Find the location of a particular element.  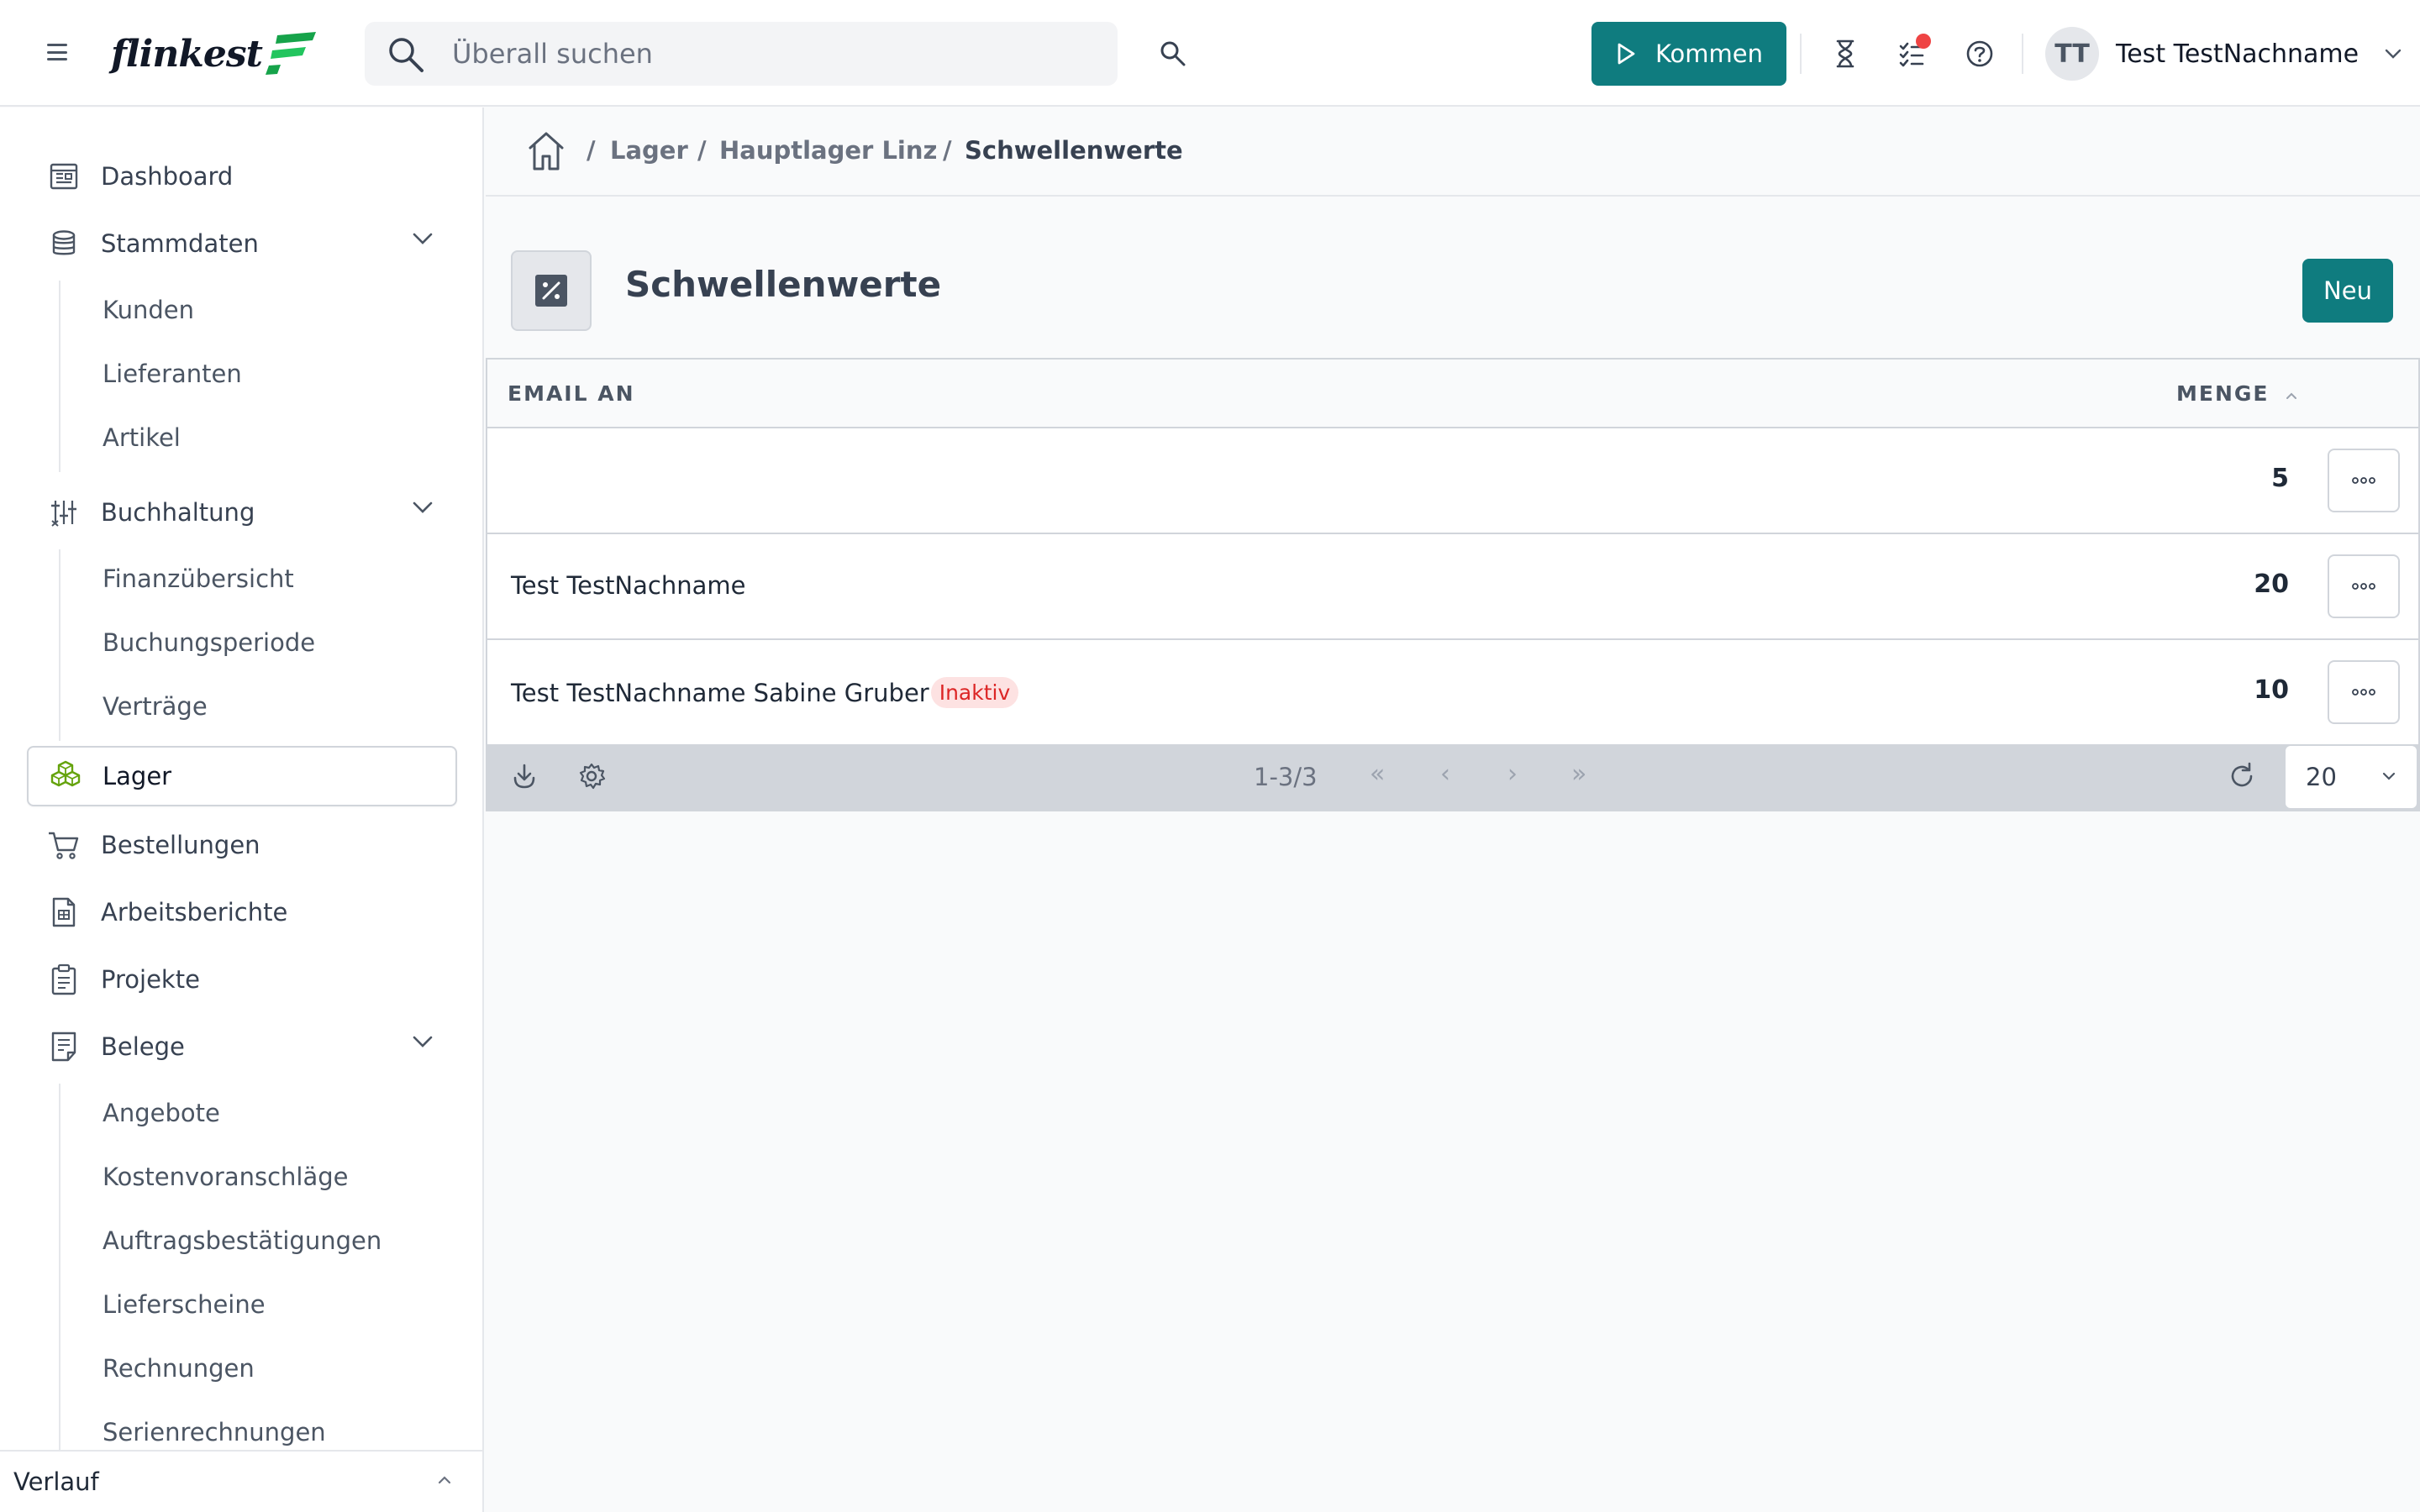

sidebar-item-label: Lager is located at coordinates (138, 776).